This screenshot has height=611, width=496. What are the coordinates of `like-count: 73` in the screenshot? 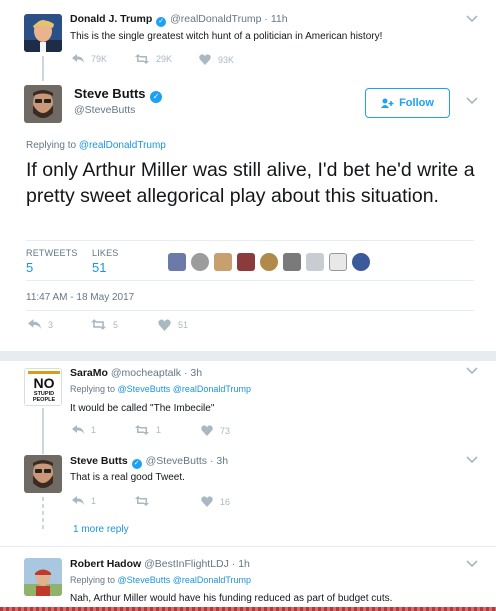 It's located at (225, 430).